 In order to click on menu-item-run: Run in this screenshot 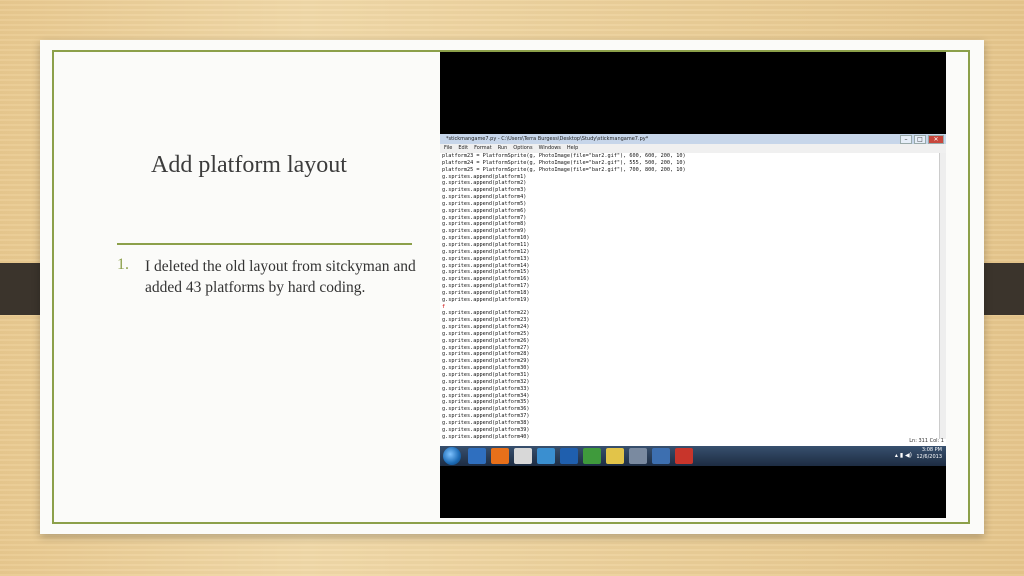, I will do `click(503, 148)`.